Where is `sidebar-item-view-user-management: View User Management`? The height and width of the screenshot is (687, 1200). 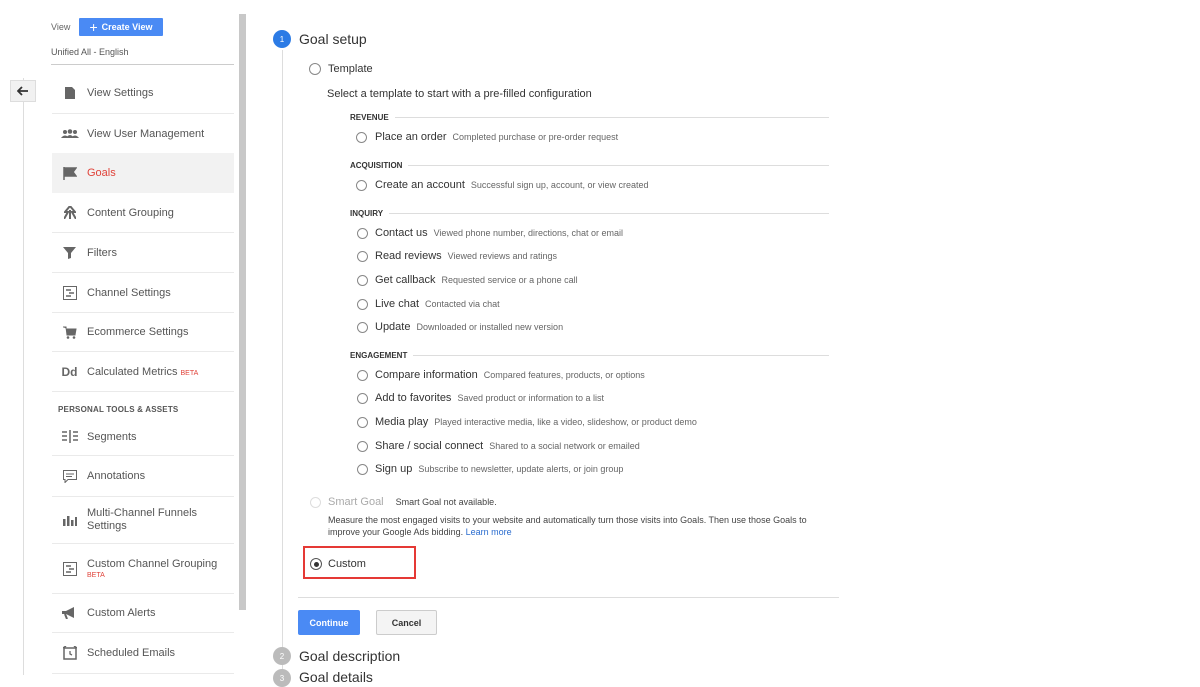
sidebar-item-view-user-management: View User Management is located at coordinates (143, 133).